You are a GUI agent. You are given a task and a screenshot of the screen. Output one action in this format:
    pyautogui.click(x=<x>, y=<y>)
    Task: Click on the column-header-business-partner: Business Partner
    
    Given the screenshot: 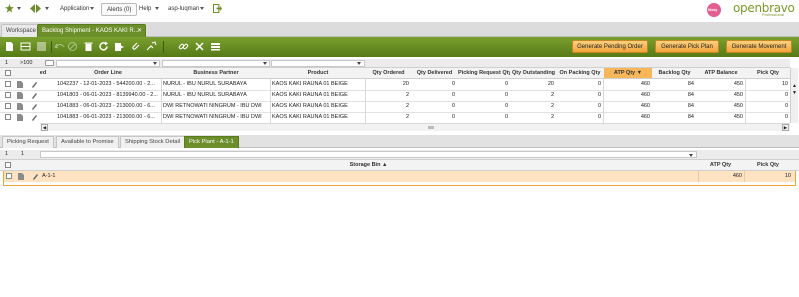 What is the action you would take?
    pyautogui.click(x=216, y=73)
    